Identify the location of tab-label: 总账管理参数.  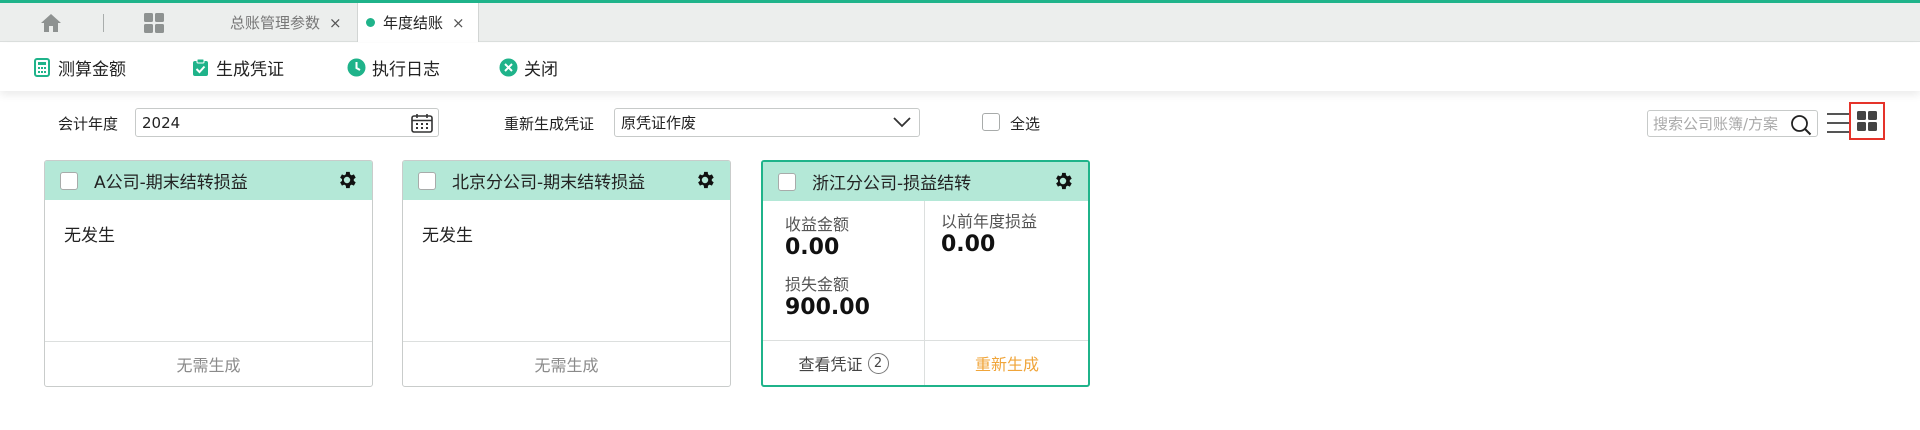
(275, 23).